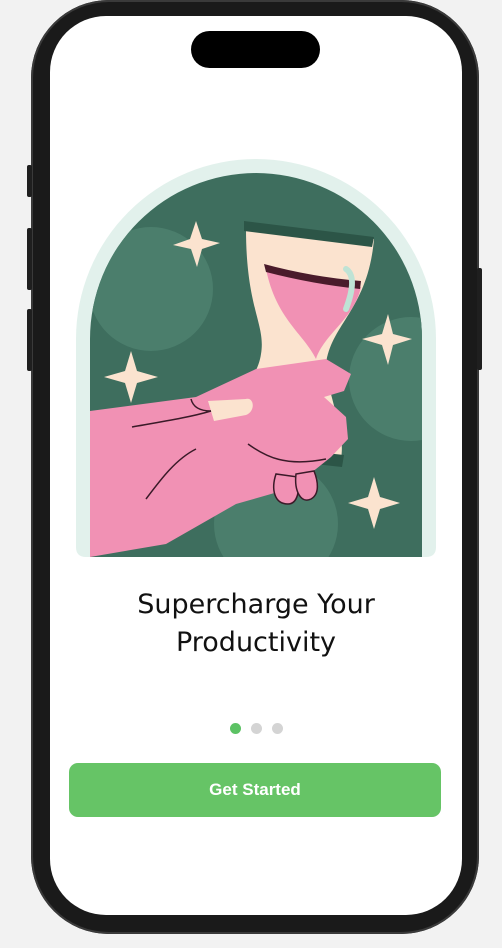  I want to click on title-line-1: Supercharge Your, so click(256, 604).